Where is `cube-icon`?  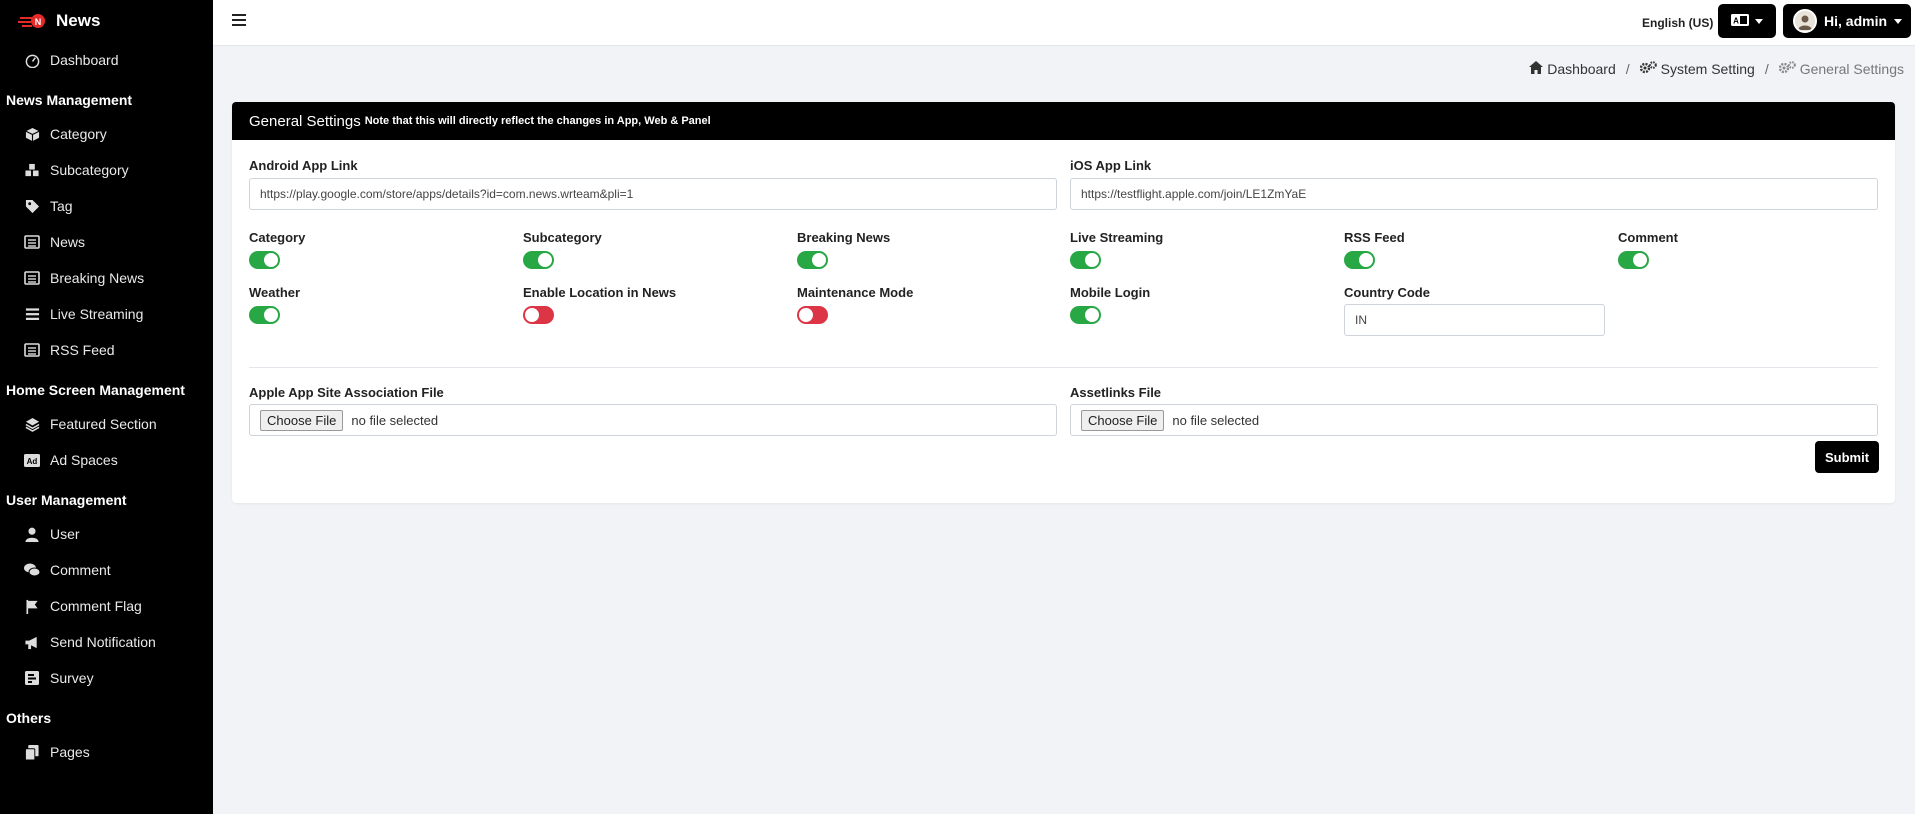
cube-icon is located at coordinates (32, 134).